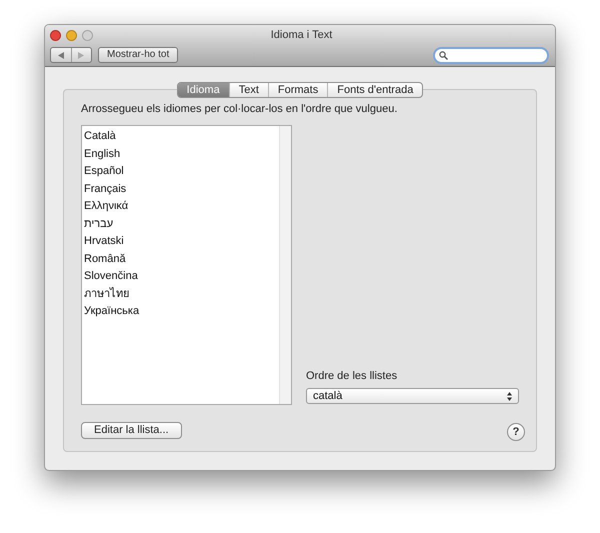  Describe the element at coordinates (374, 90) in the screenshot. I see `tab: Fonts d'entrada` at that location.